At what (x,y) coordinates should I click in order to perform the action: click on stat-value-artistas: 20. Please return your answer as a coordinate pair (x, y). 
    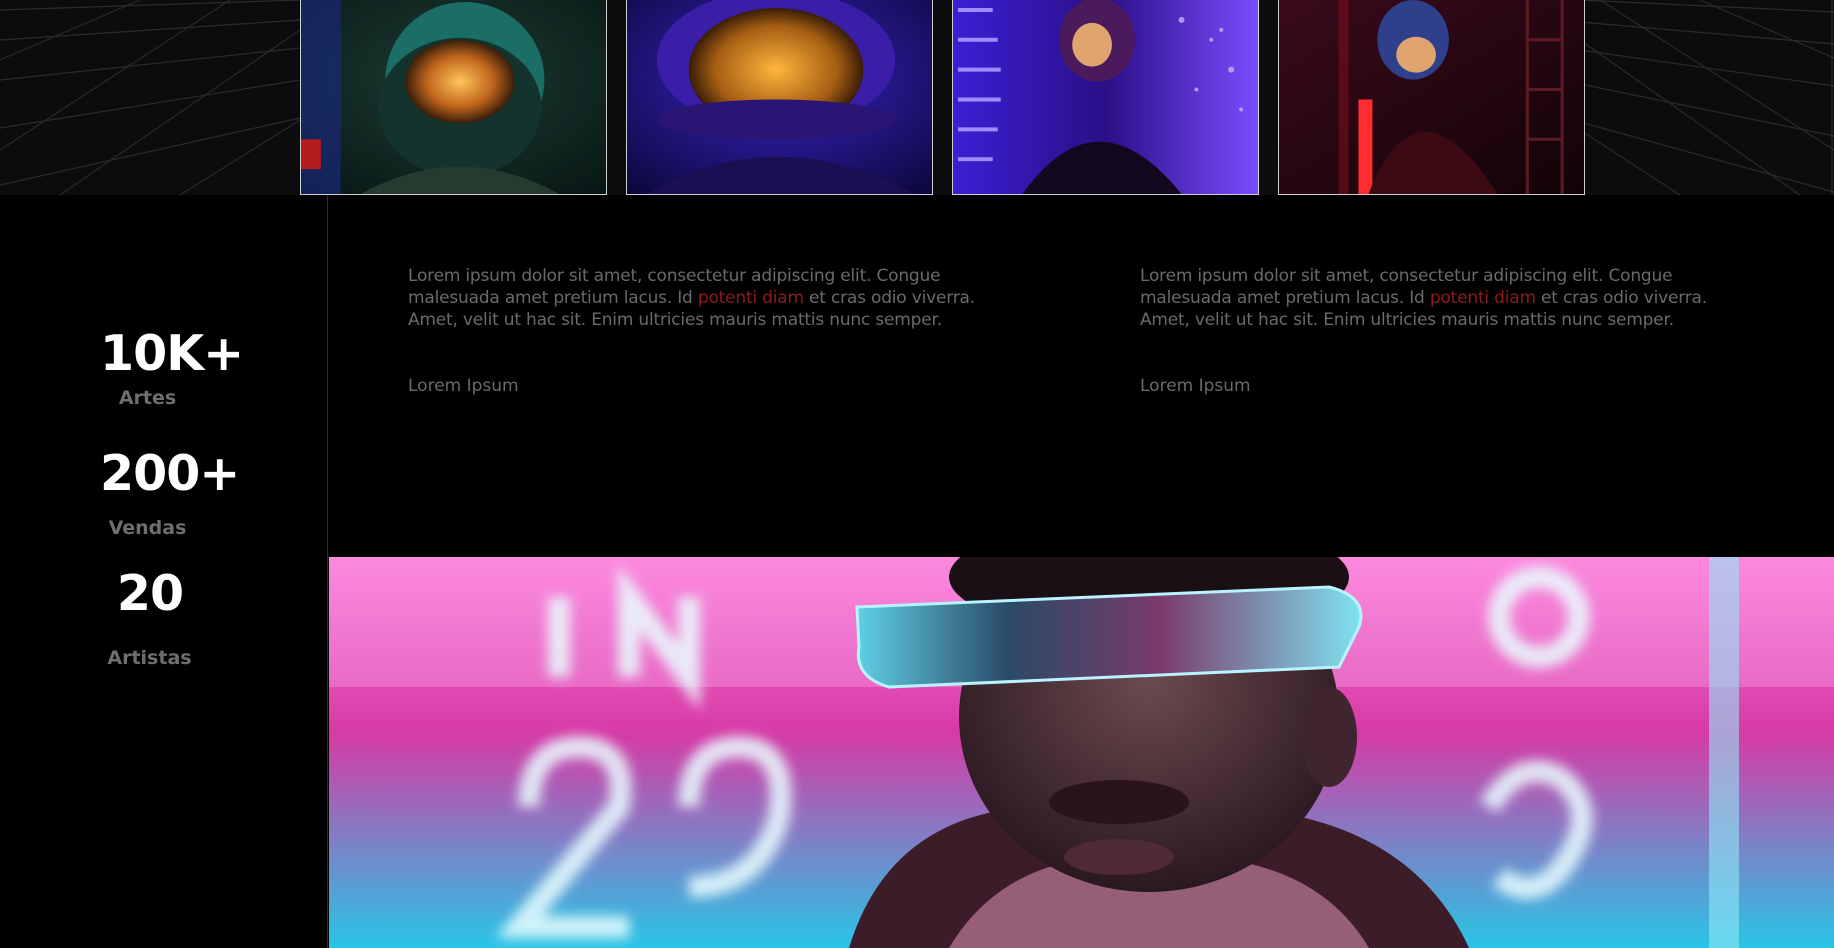
    Looking at the image, I should click on (150, 593).